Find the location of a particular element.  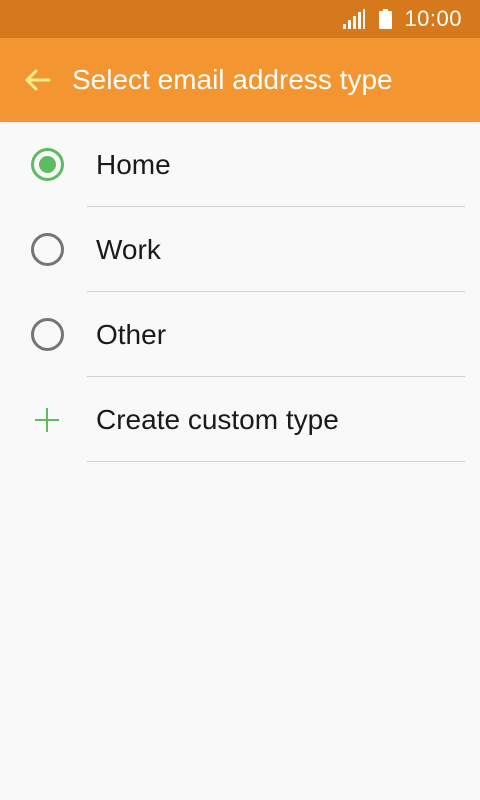

create-custom-type-button: Create custom type is located at coordinates (240, 419).